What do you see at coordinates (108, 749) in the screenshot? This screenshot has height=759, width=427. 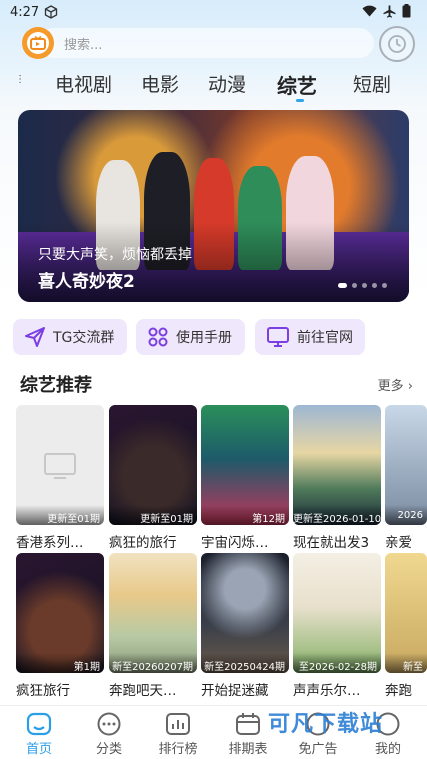 I see `nav-category-label: 分类` at bounding box center [108, 749].